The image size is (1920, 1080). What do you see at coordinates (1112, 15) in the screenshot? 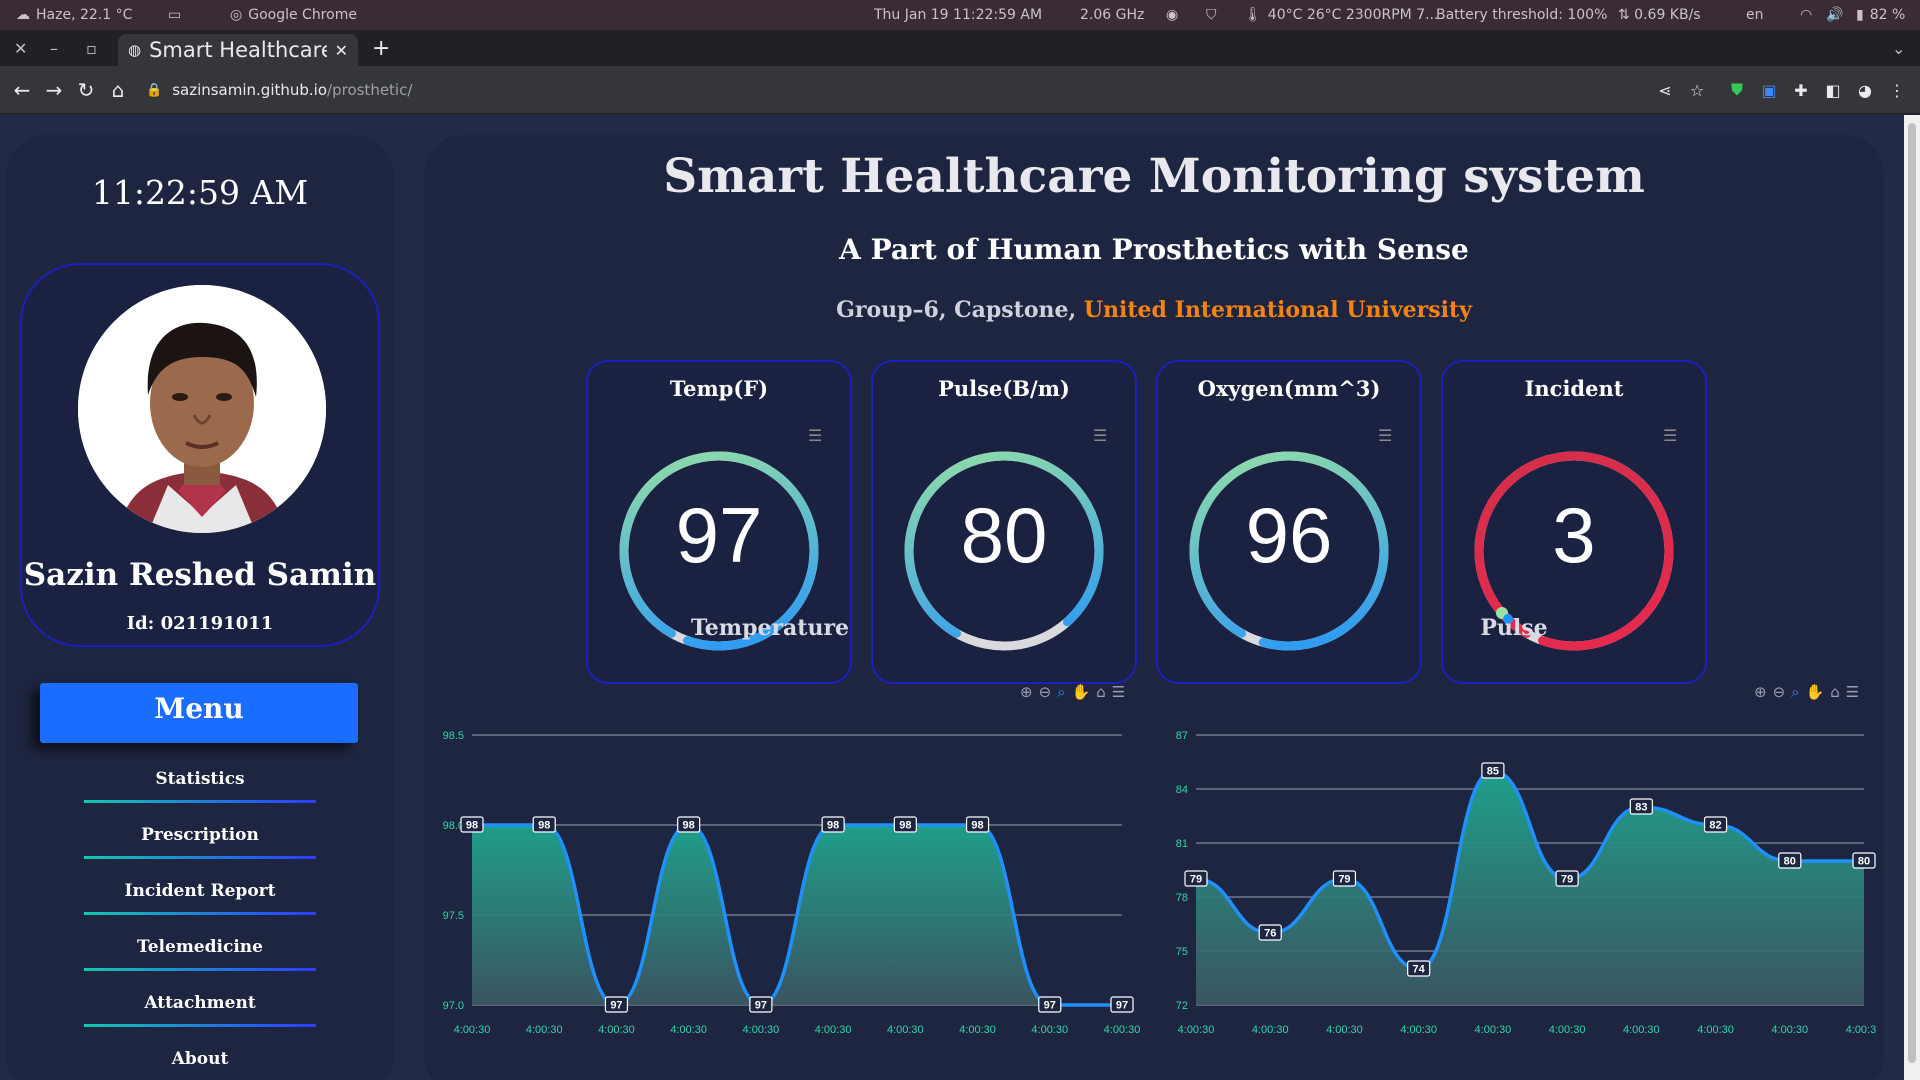
I see `cpu-frequency: 2.06 GHz` at bounding box center [1112, 15].